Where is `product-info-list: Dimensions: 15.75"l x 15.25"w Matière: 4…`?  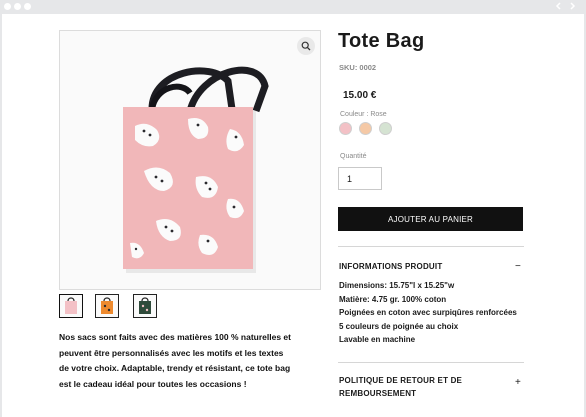 product-info-list: Dimensions: 15.75"l x 15.25"w Matière: 4… is located at coordinates (434, 313).